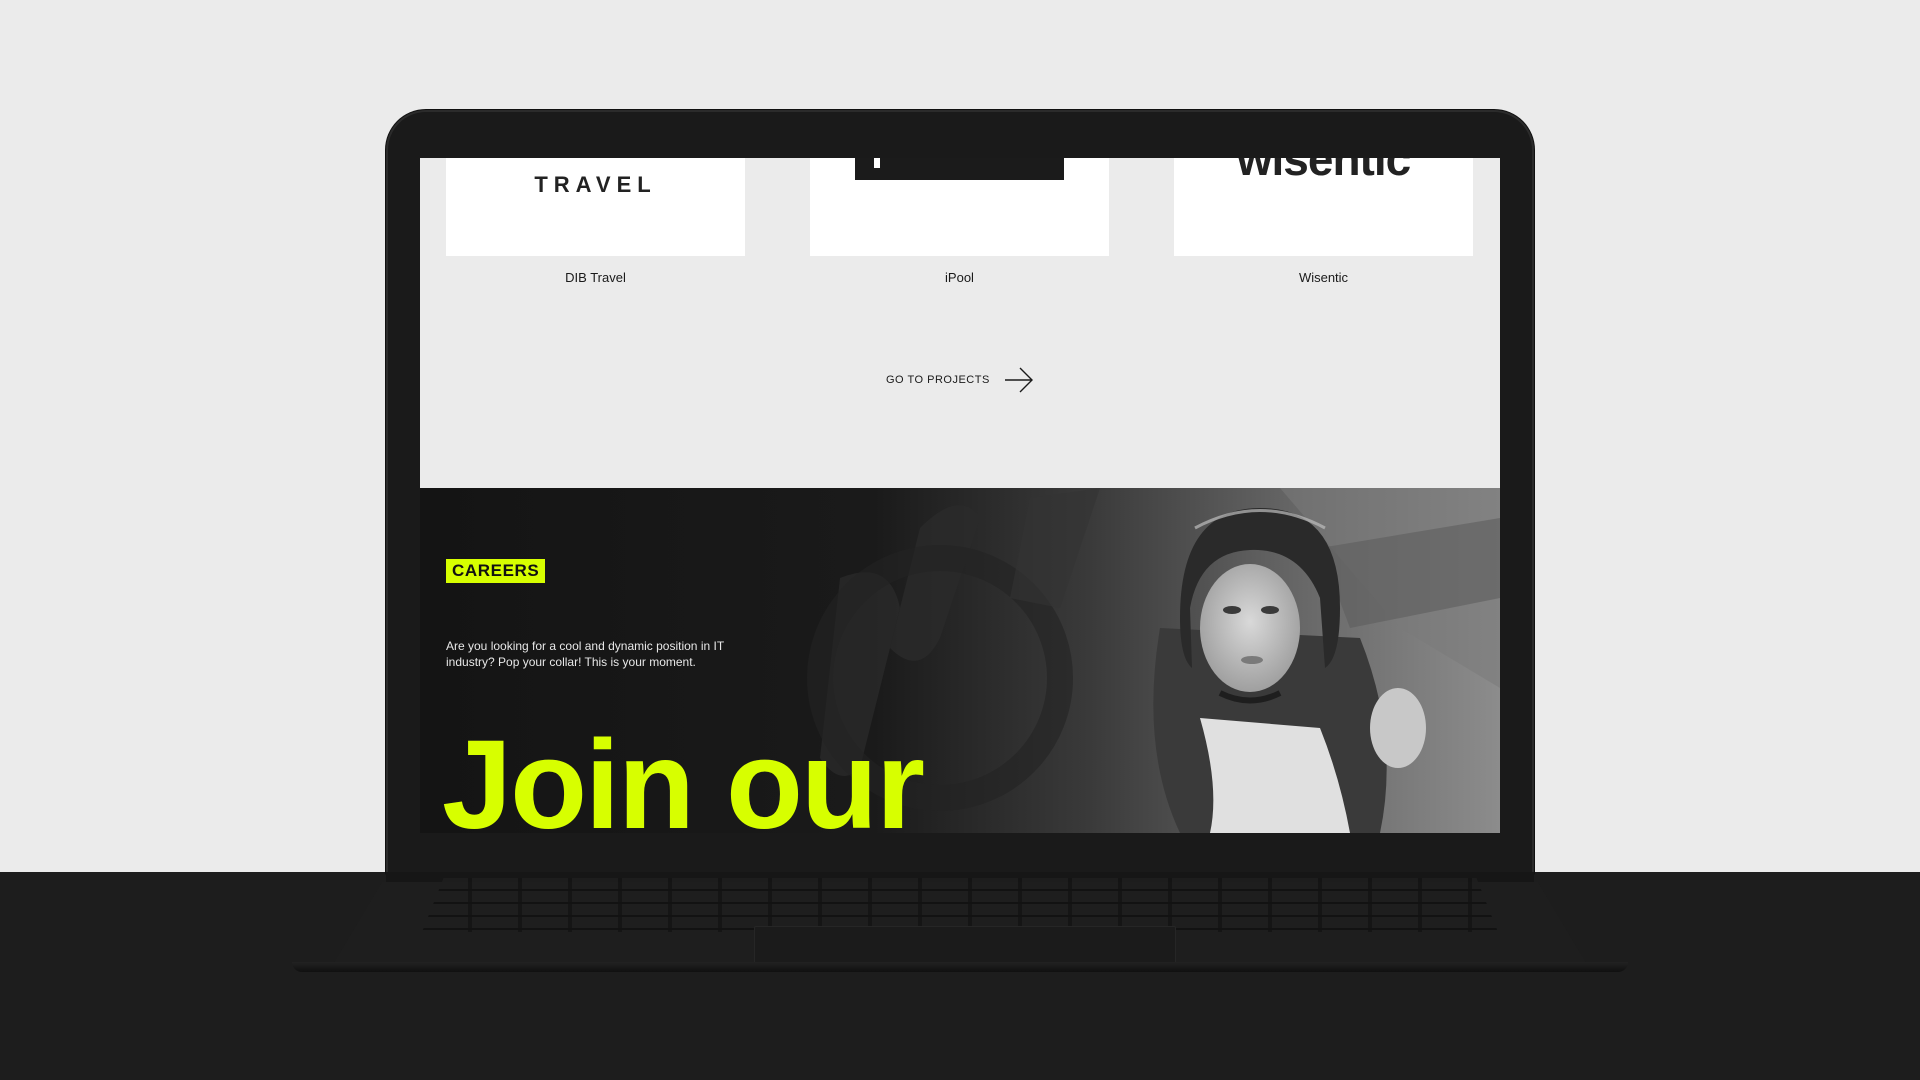 The image size is (1920, 1080). What do you see at coordinates (938, 380) in the screenshot?
I see `go-to-projects-label: GO TO PROJECTS` at bounding box center [938, 380].